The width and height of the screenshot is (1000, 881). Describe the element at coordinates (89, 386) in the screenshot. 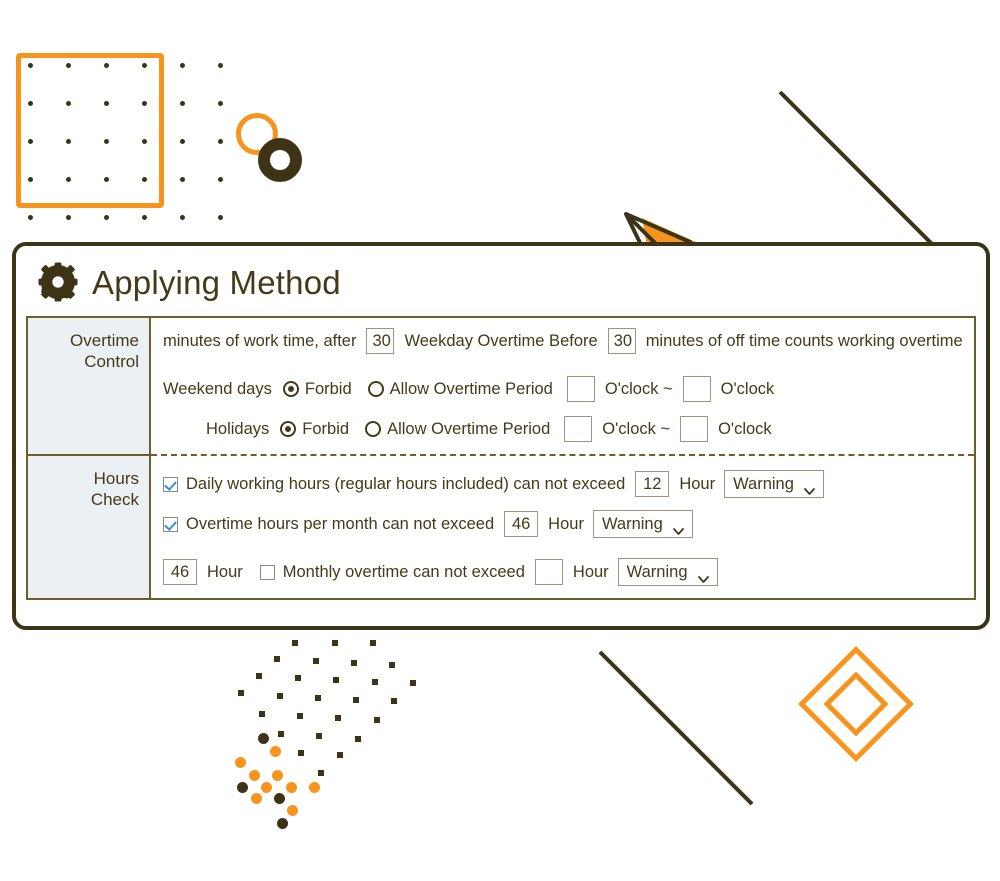

I see `row-label-overtime-control: Overtime Control` at that location.